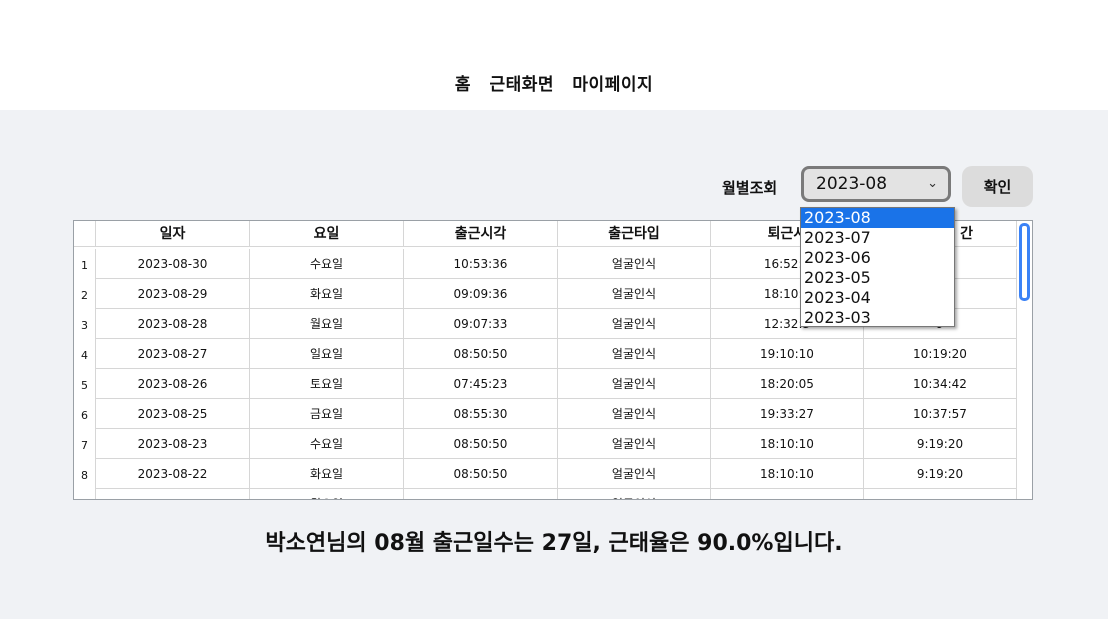 This screenshot has height=619, width=1108. I want to click on cell-date: 2023-08-30, so click(173, 264).